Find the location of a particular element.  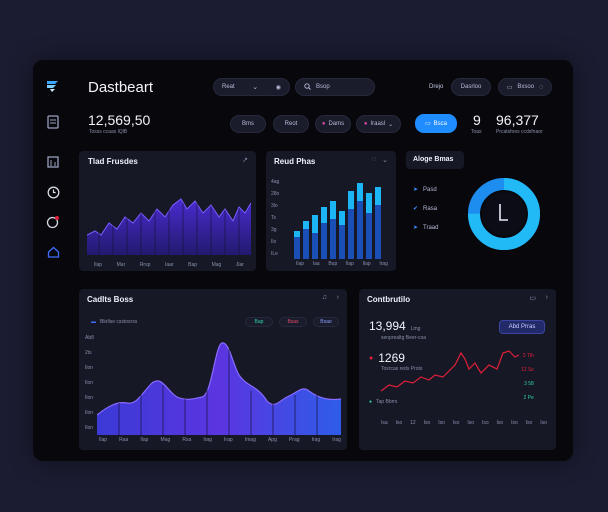

donut-title-bar: Aloge Bmas is located at coordinates (435, 160).